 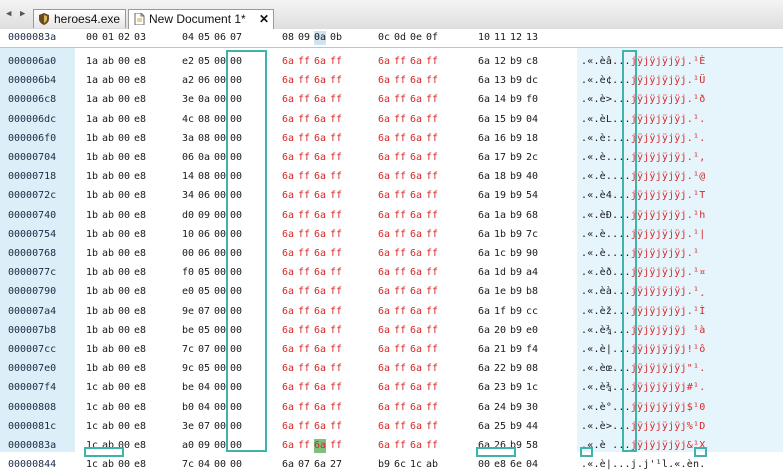 I want to click on hex-byte: 6c, so click(x=400, y=465).